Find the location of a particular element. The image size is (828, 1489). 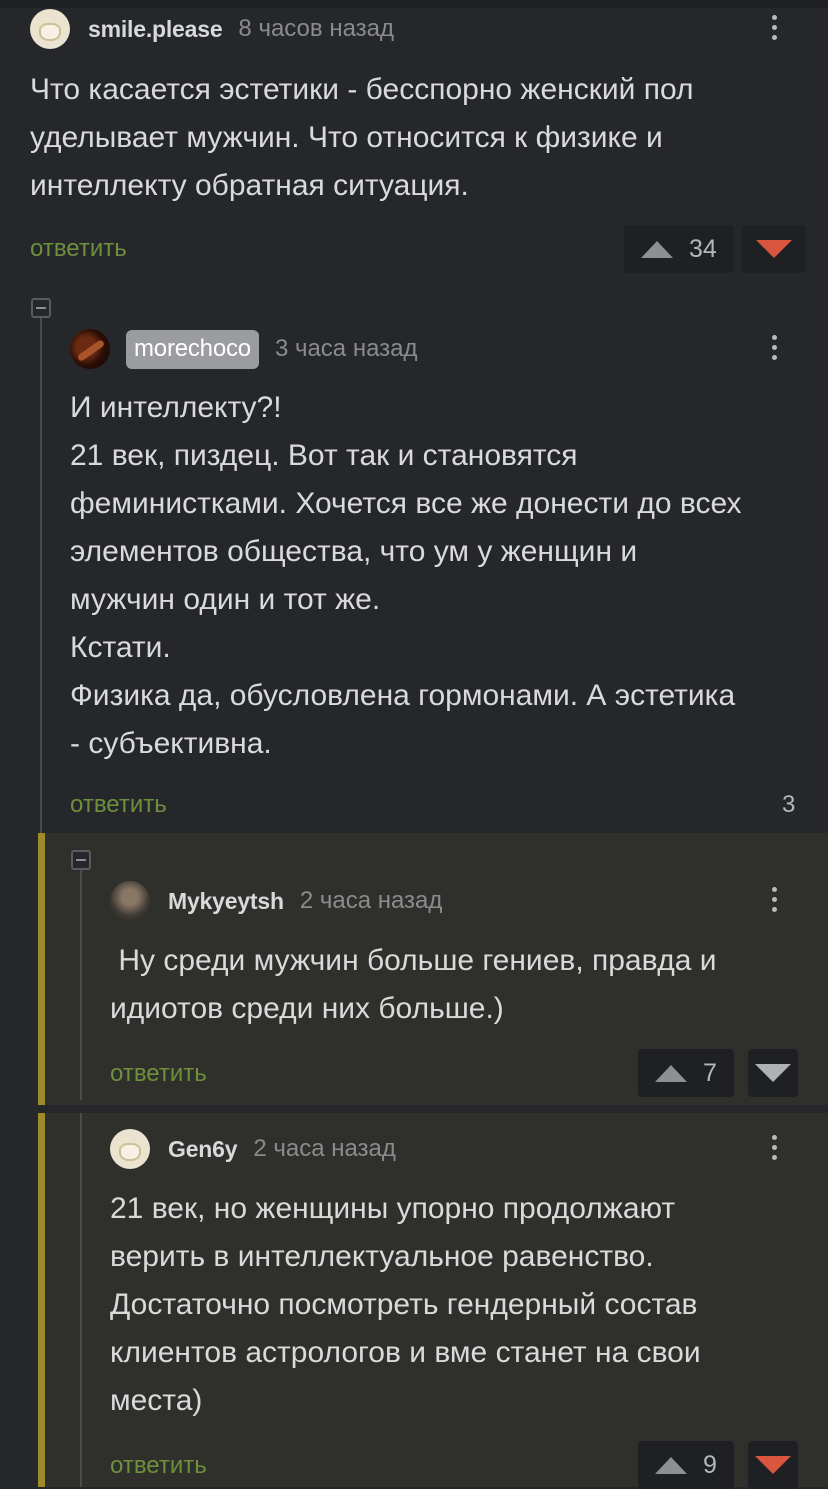

comment-header: Mykyeytsh 2 часа назад is located at coordinates (276, 901).